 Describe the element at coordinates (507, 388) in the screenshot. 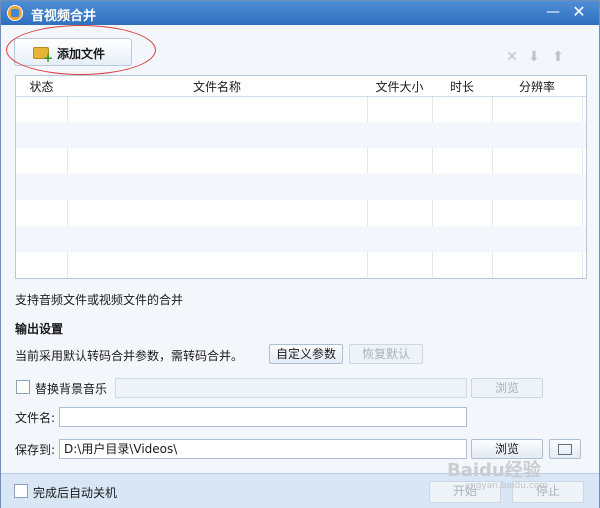

I see `browse-bgm-button: 浏览` at that location.